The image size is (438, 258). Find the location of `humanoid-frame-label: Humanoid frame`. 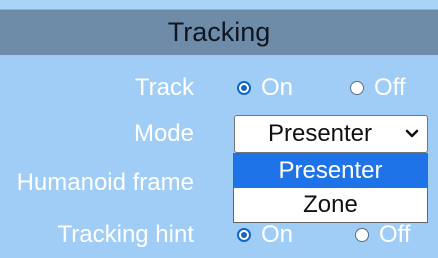

humanoid-frame-label: Humanoid frame is located at coordinates (105, 182).